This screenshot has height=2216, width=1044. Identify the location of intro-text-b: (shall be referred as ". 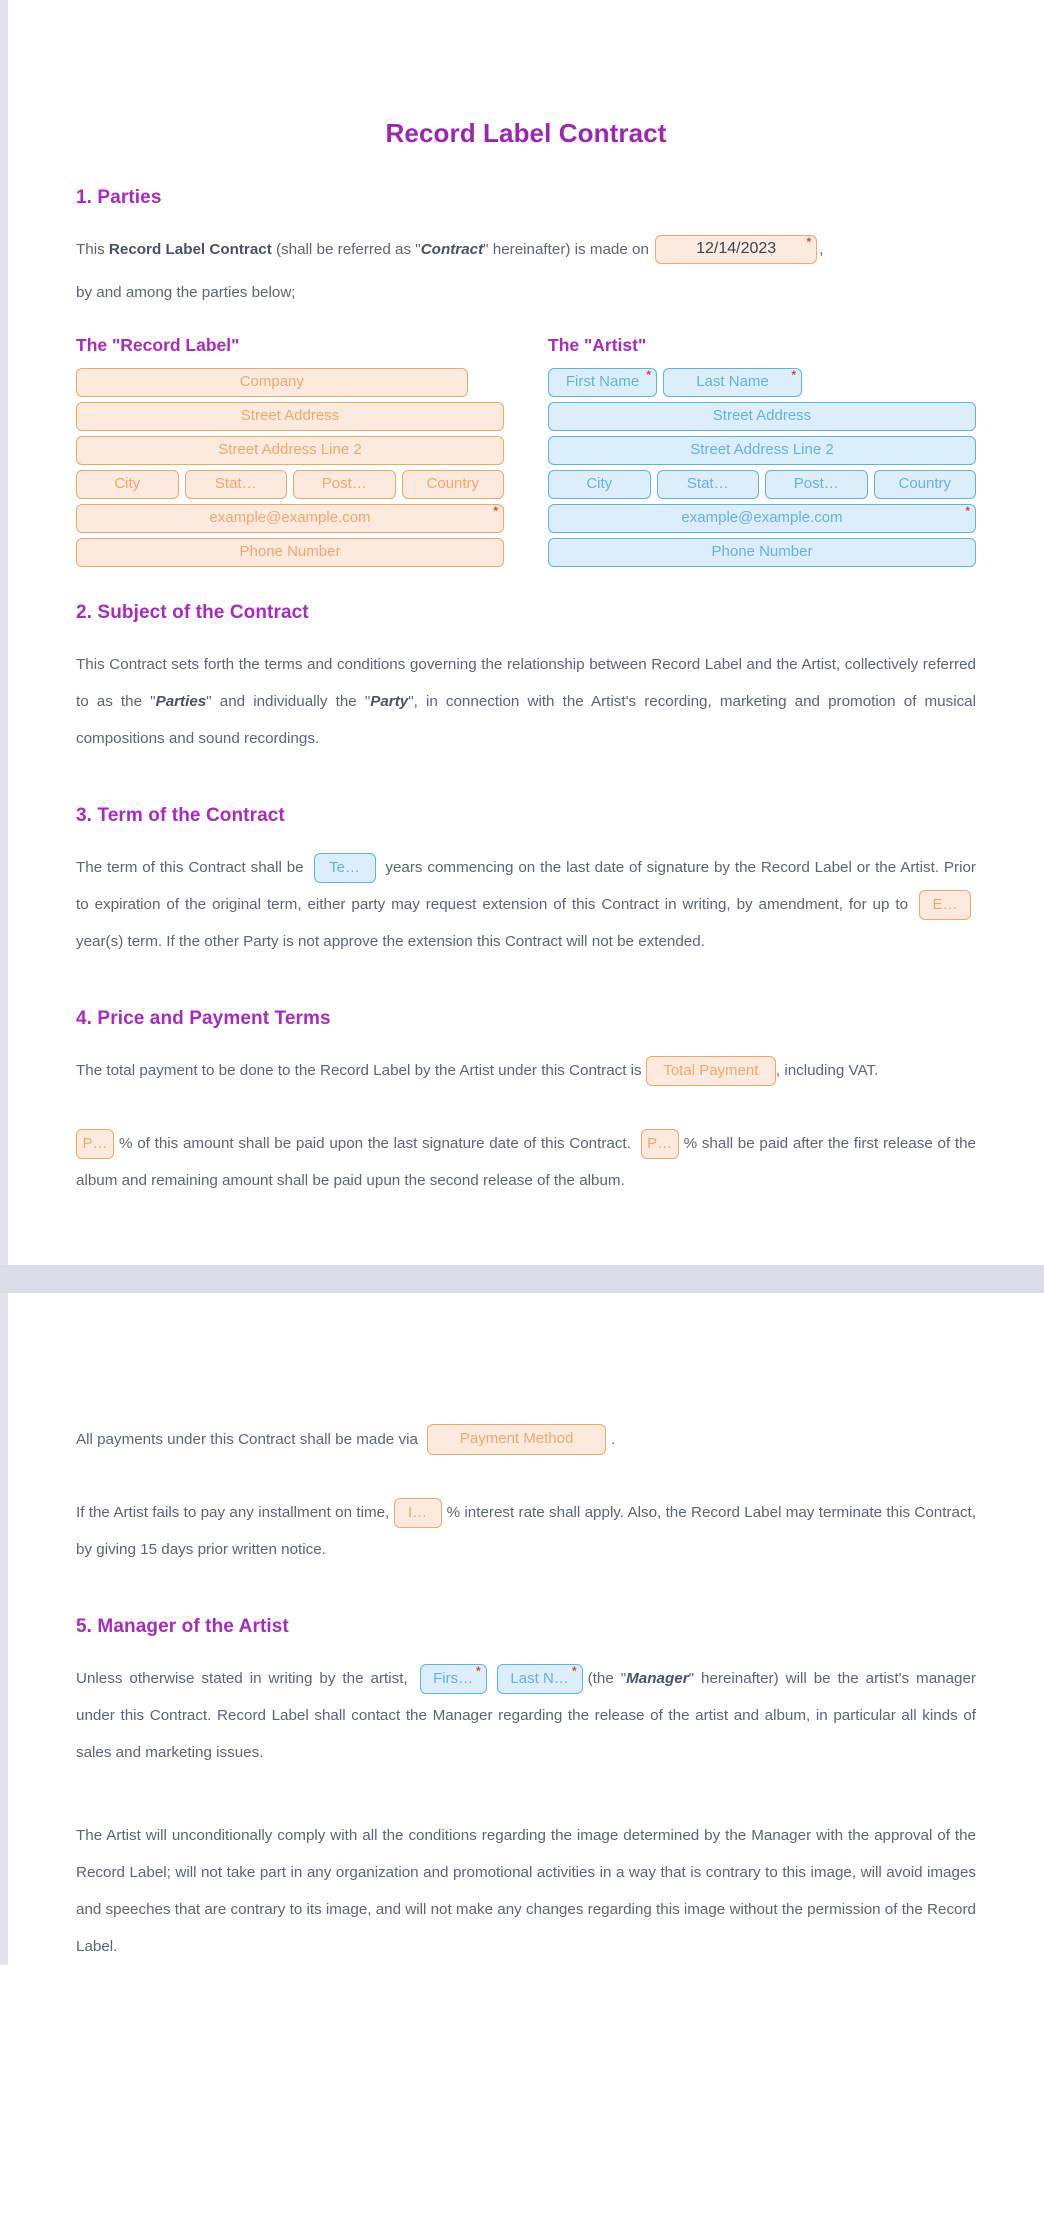
(346, 249).